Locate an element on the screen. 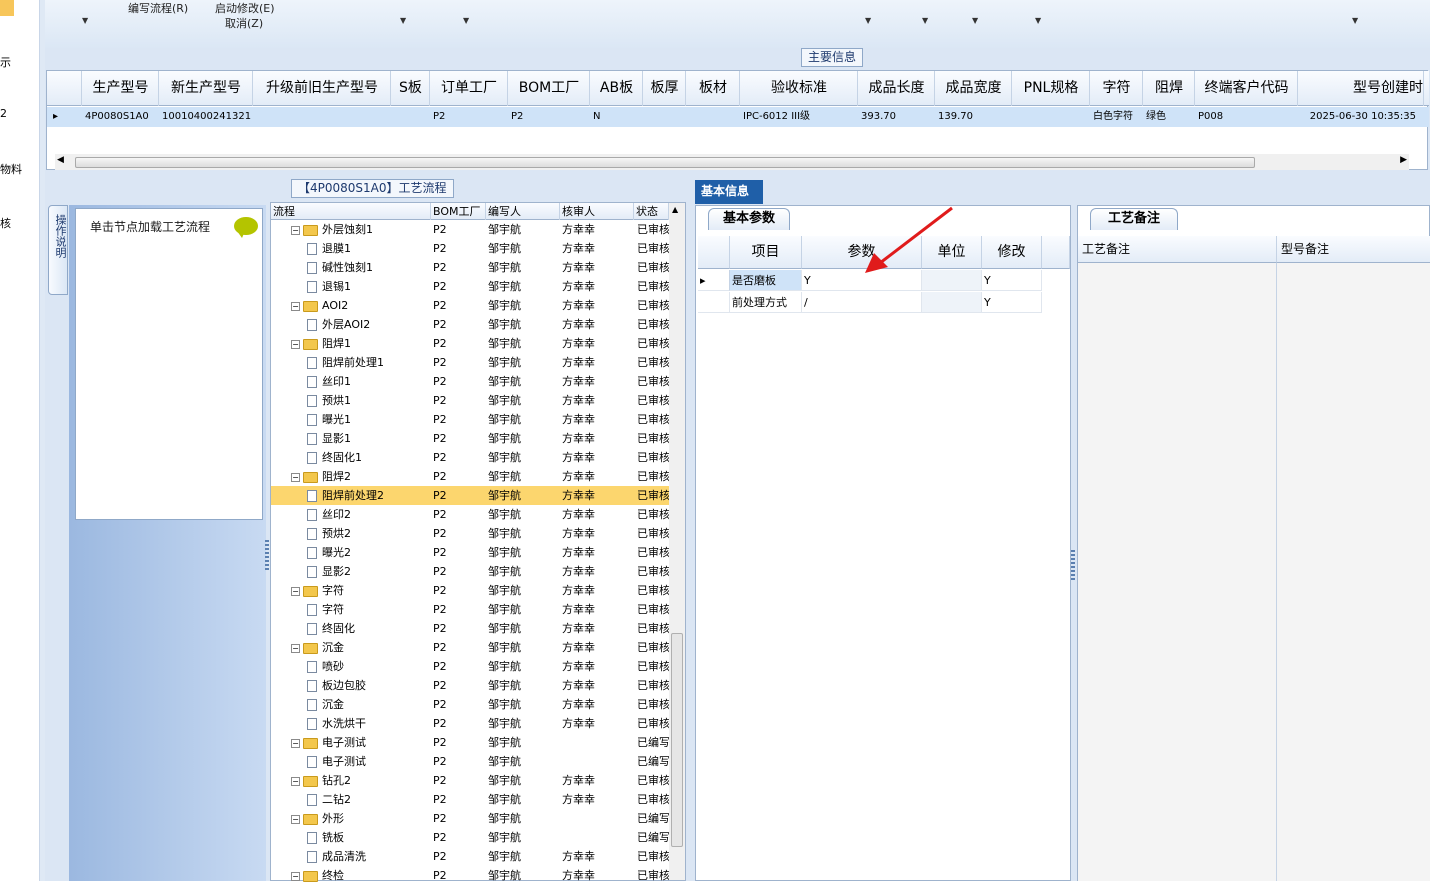 The width and height of the screenshot is (1430, 885). tree-node: 碱性蚀刻1 is located at coordinates (369, 267).